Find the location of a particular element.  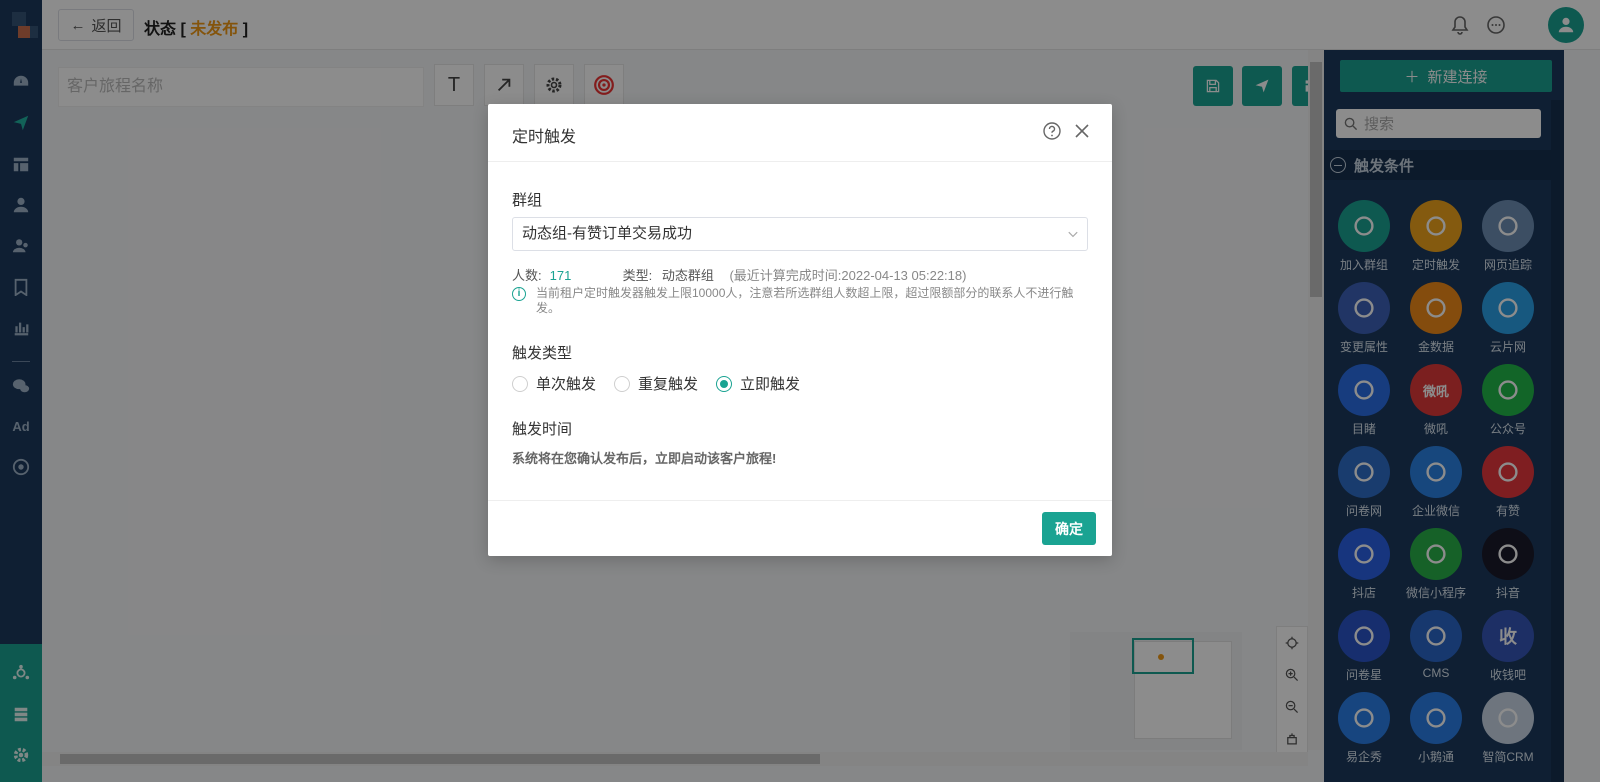

radio-single-trigger: 单次触发 is located at coordinates (554, 383).